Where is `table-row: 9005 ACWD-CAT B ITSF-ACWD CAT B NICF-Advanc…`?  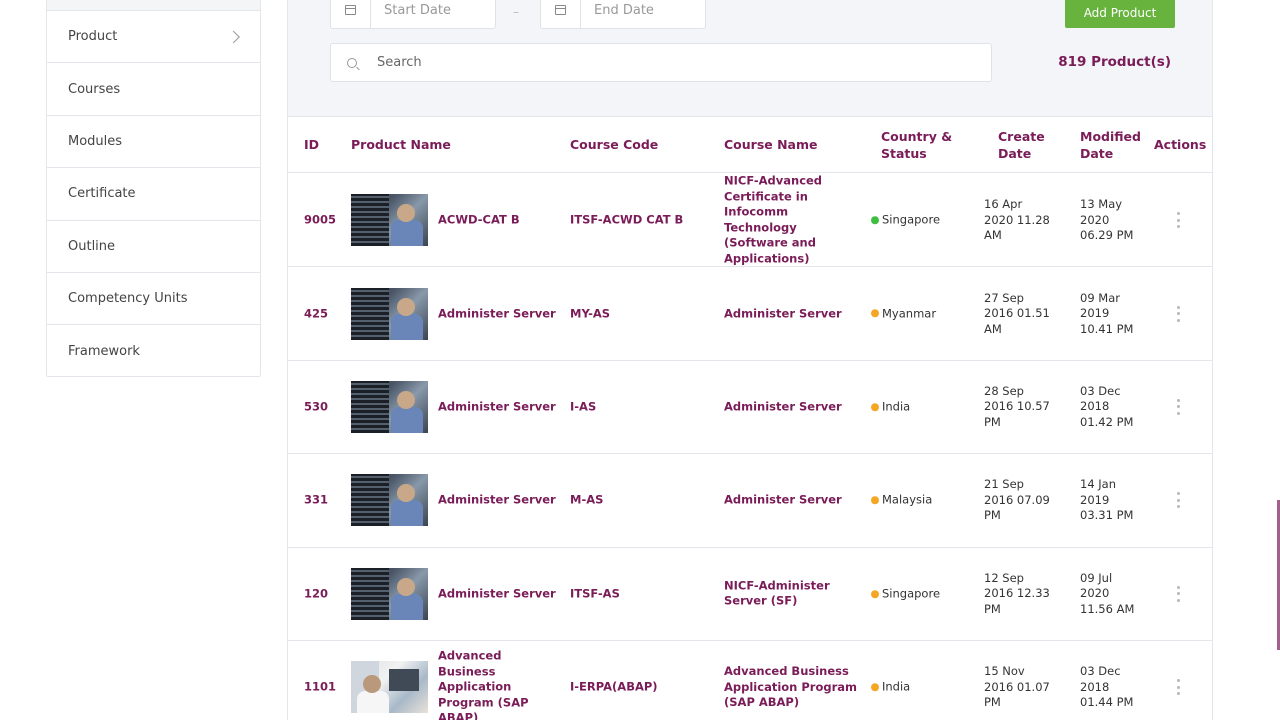 table-row: 9005 ACWD-CAT B ITSF-ACWD CAT B NICF-Advanc… is located at coordinates (750, 221).